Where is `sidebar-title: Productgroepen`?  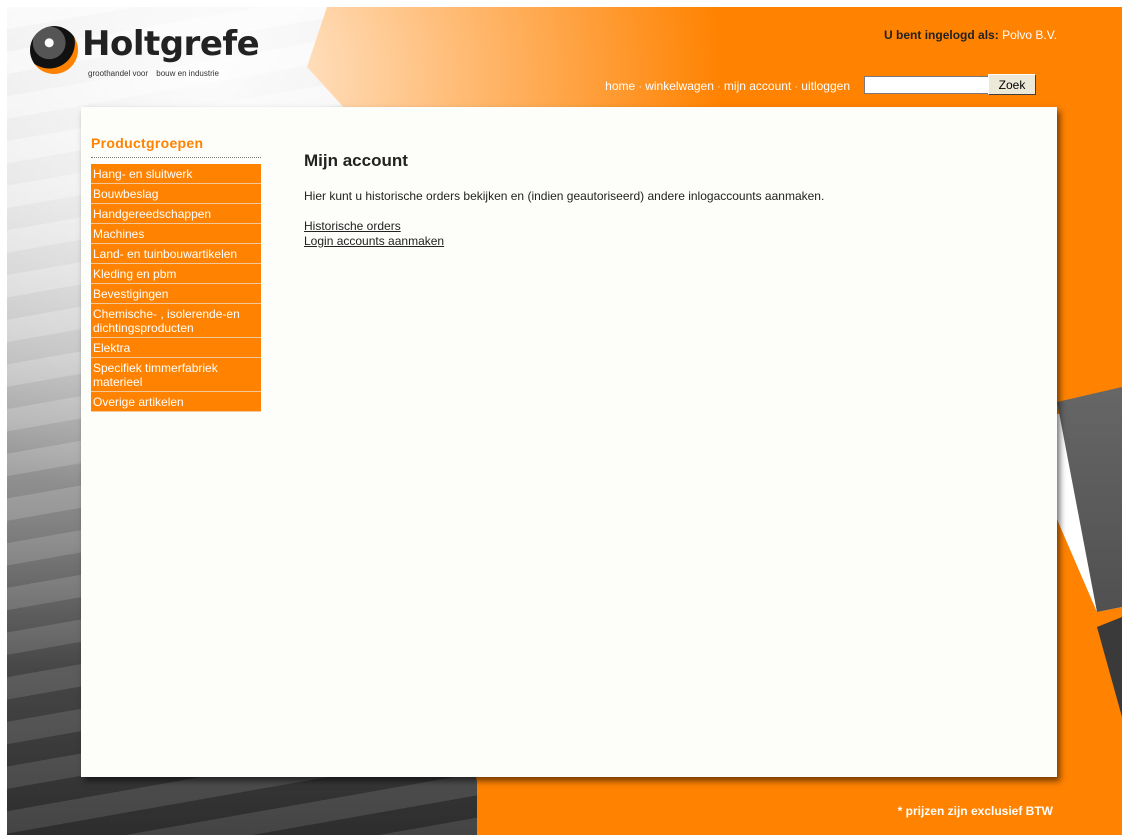
sidebar-title: Productgroepen is located at coordinates (176, 146).